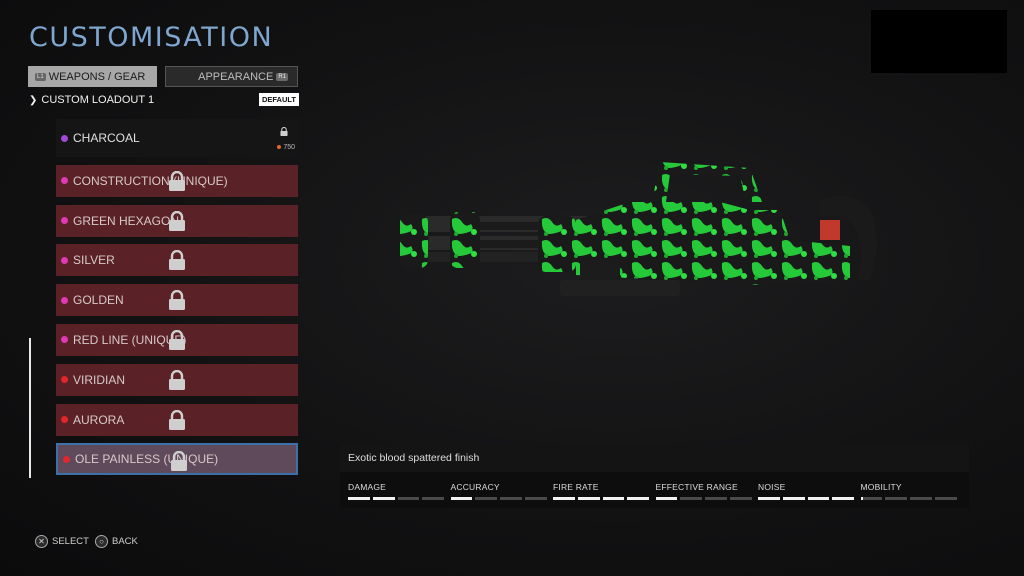  Describe the element at coordinates (703, 491) in the screenshot. I see `stat-effective-range: EFFECTIVE RANGE` at that location.